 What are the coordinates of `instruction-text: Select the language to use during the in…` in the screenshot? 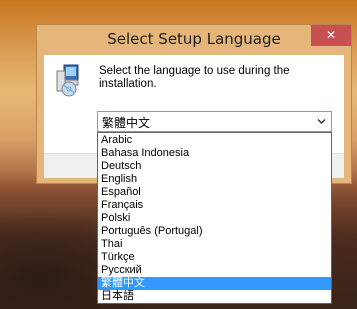 It's located at (194, 77).